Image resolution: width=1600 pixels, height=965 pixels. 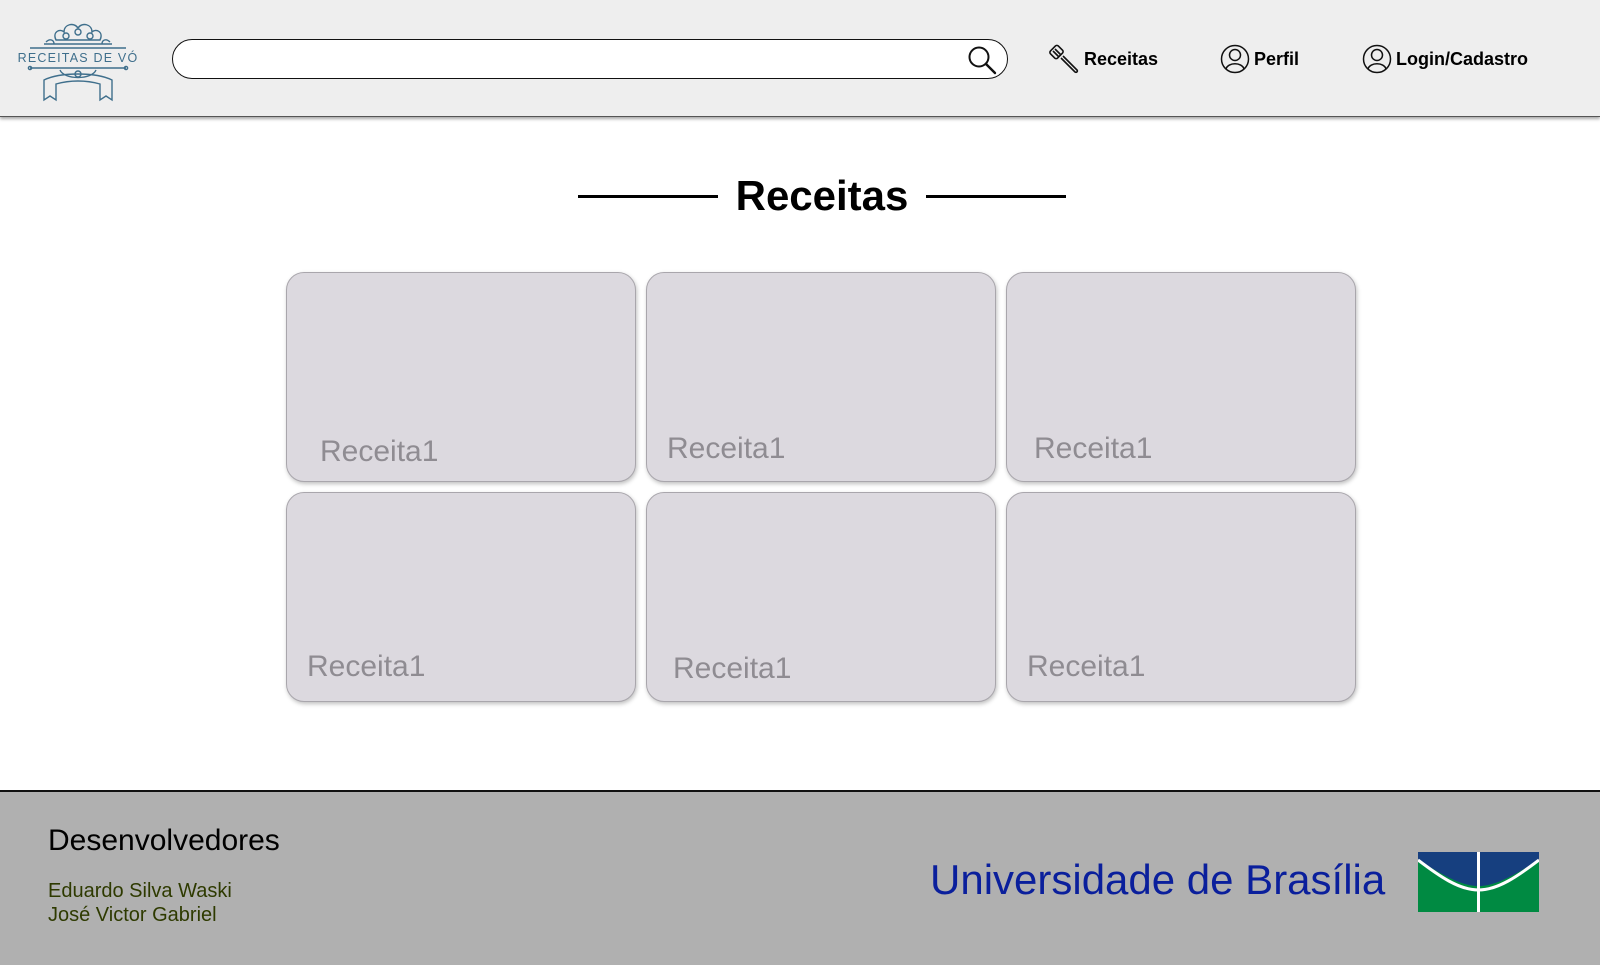 I want to click on receitas-de-vo-logo: RECEITAS DE VÓ, so click(x=78, y=57).